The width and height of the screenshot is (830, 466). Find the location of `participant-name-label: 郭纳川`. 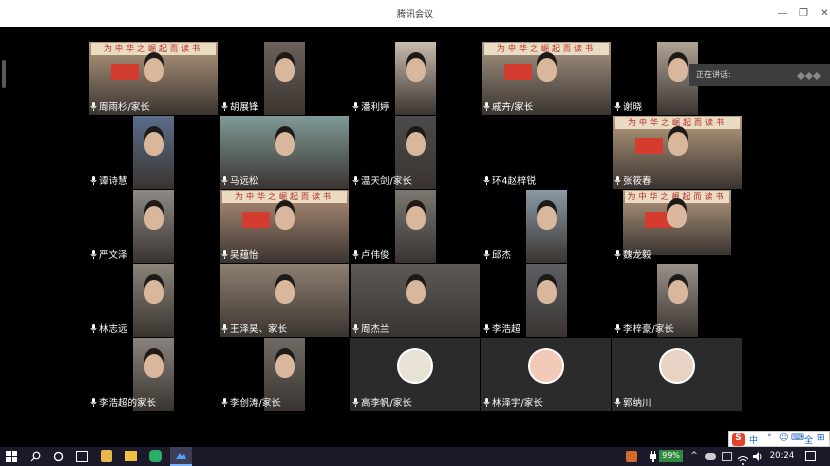

participant-name-label: 郭纳川 is located at coordinates (633, 404).